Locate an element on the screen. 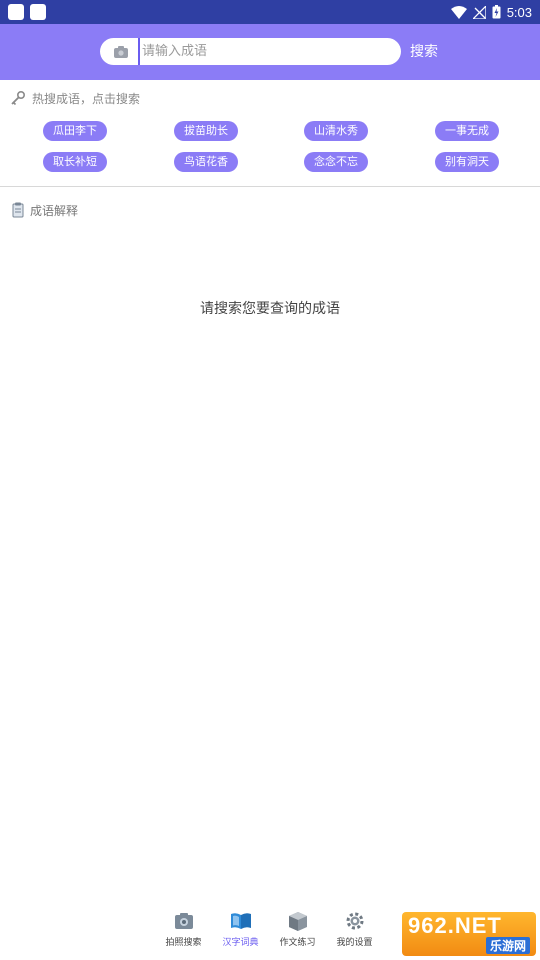 This screenshot has width=540, height=960. gear-icon is located at coordinates (354, 921).